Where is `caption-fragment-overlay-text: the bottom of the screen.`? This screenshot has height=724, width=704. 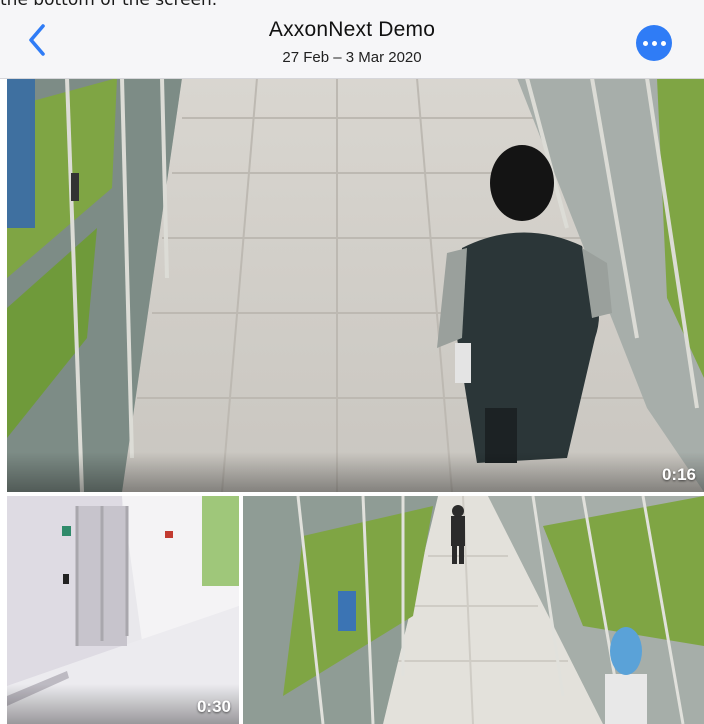
caption-fragment-overlay-text: the bottom of the screen. is located at coordinates (109, 5).